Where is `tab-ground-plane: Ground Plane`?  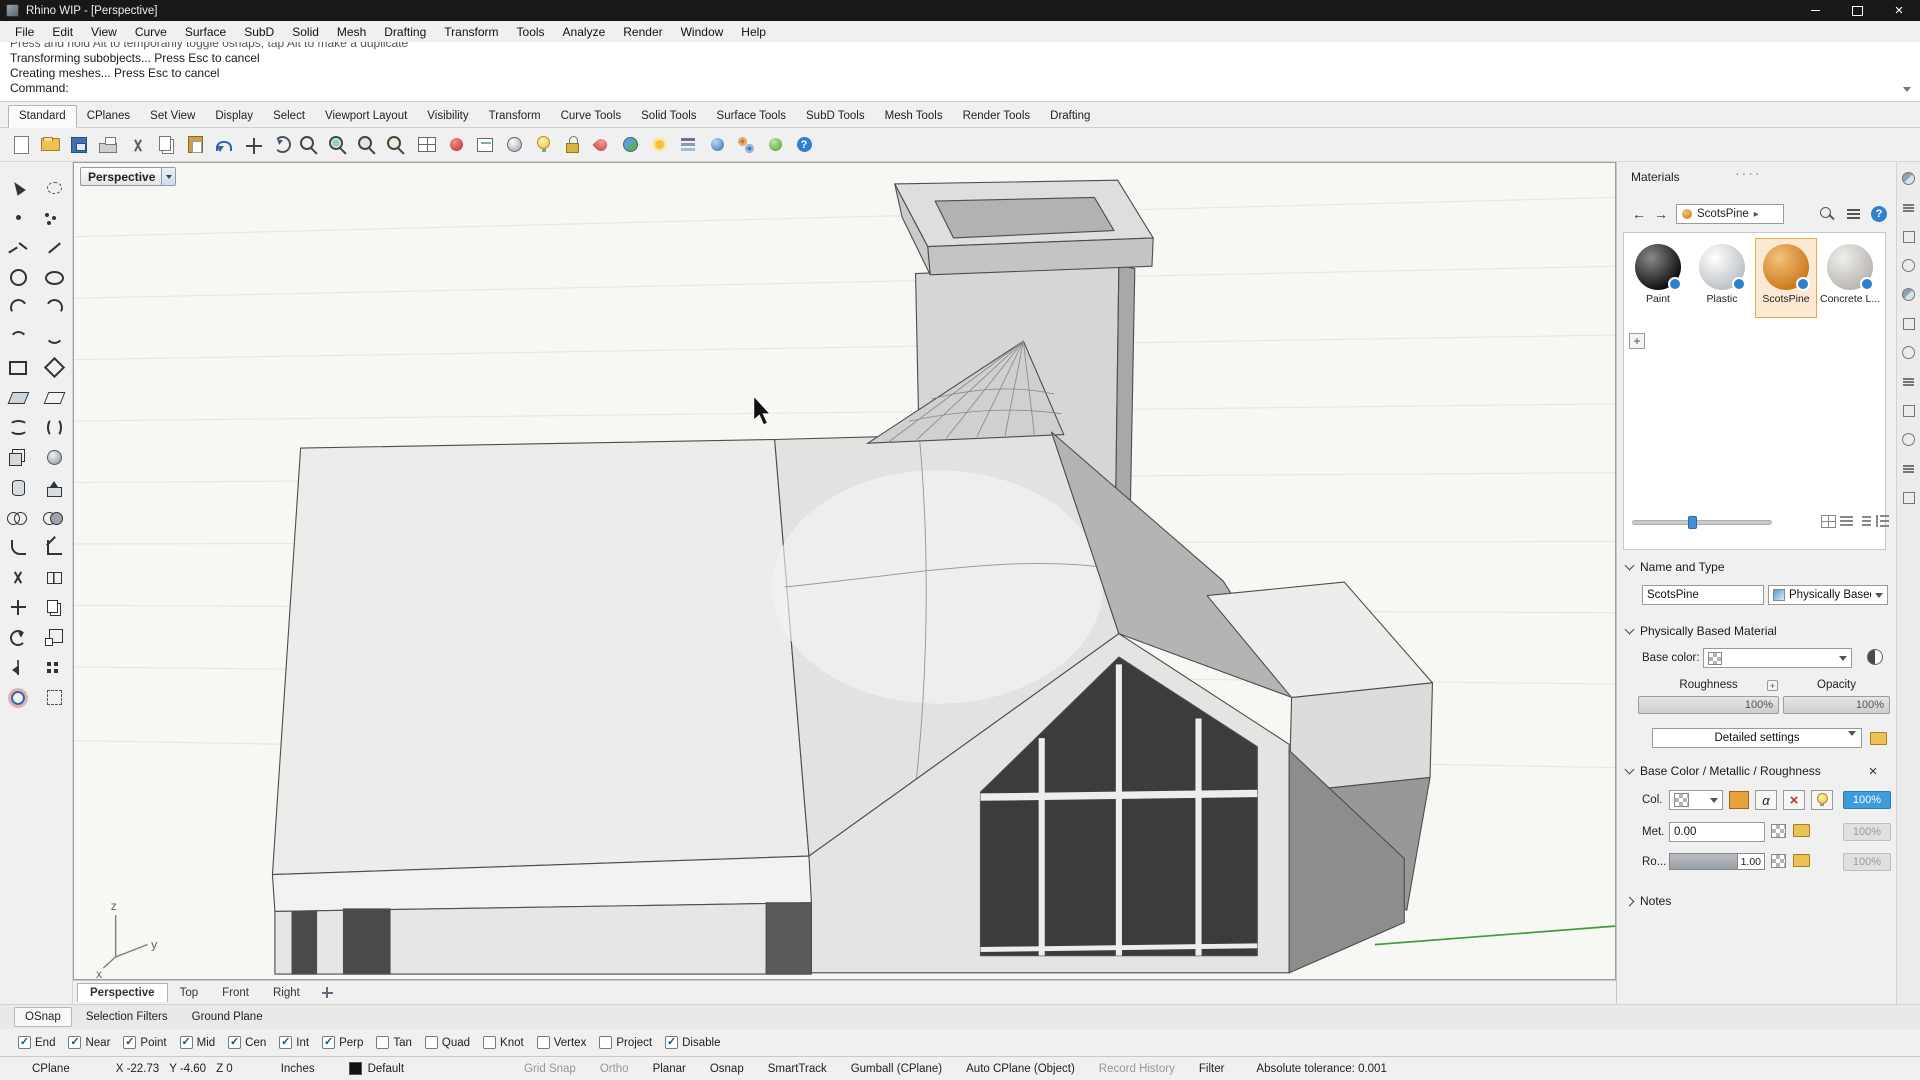
tab-ground-plane: Ground Plane is located at coordinates (227, 1017).